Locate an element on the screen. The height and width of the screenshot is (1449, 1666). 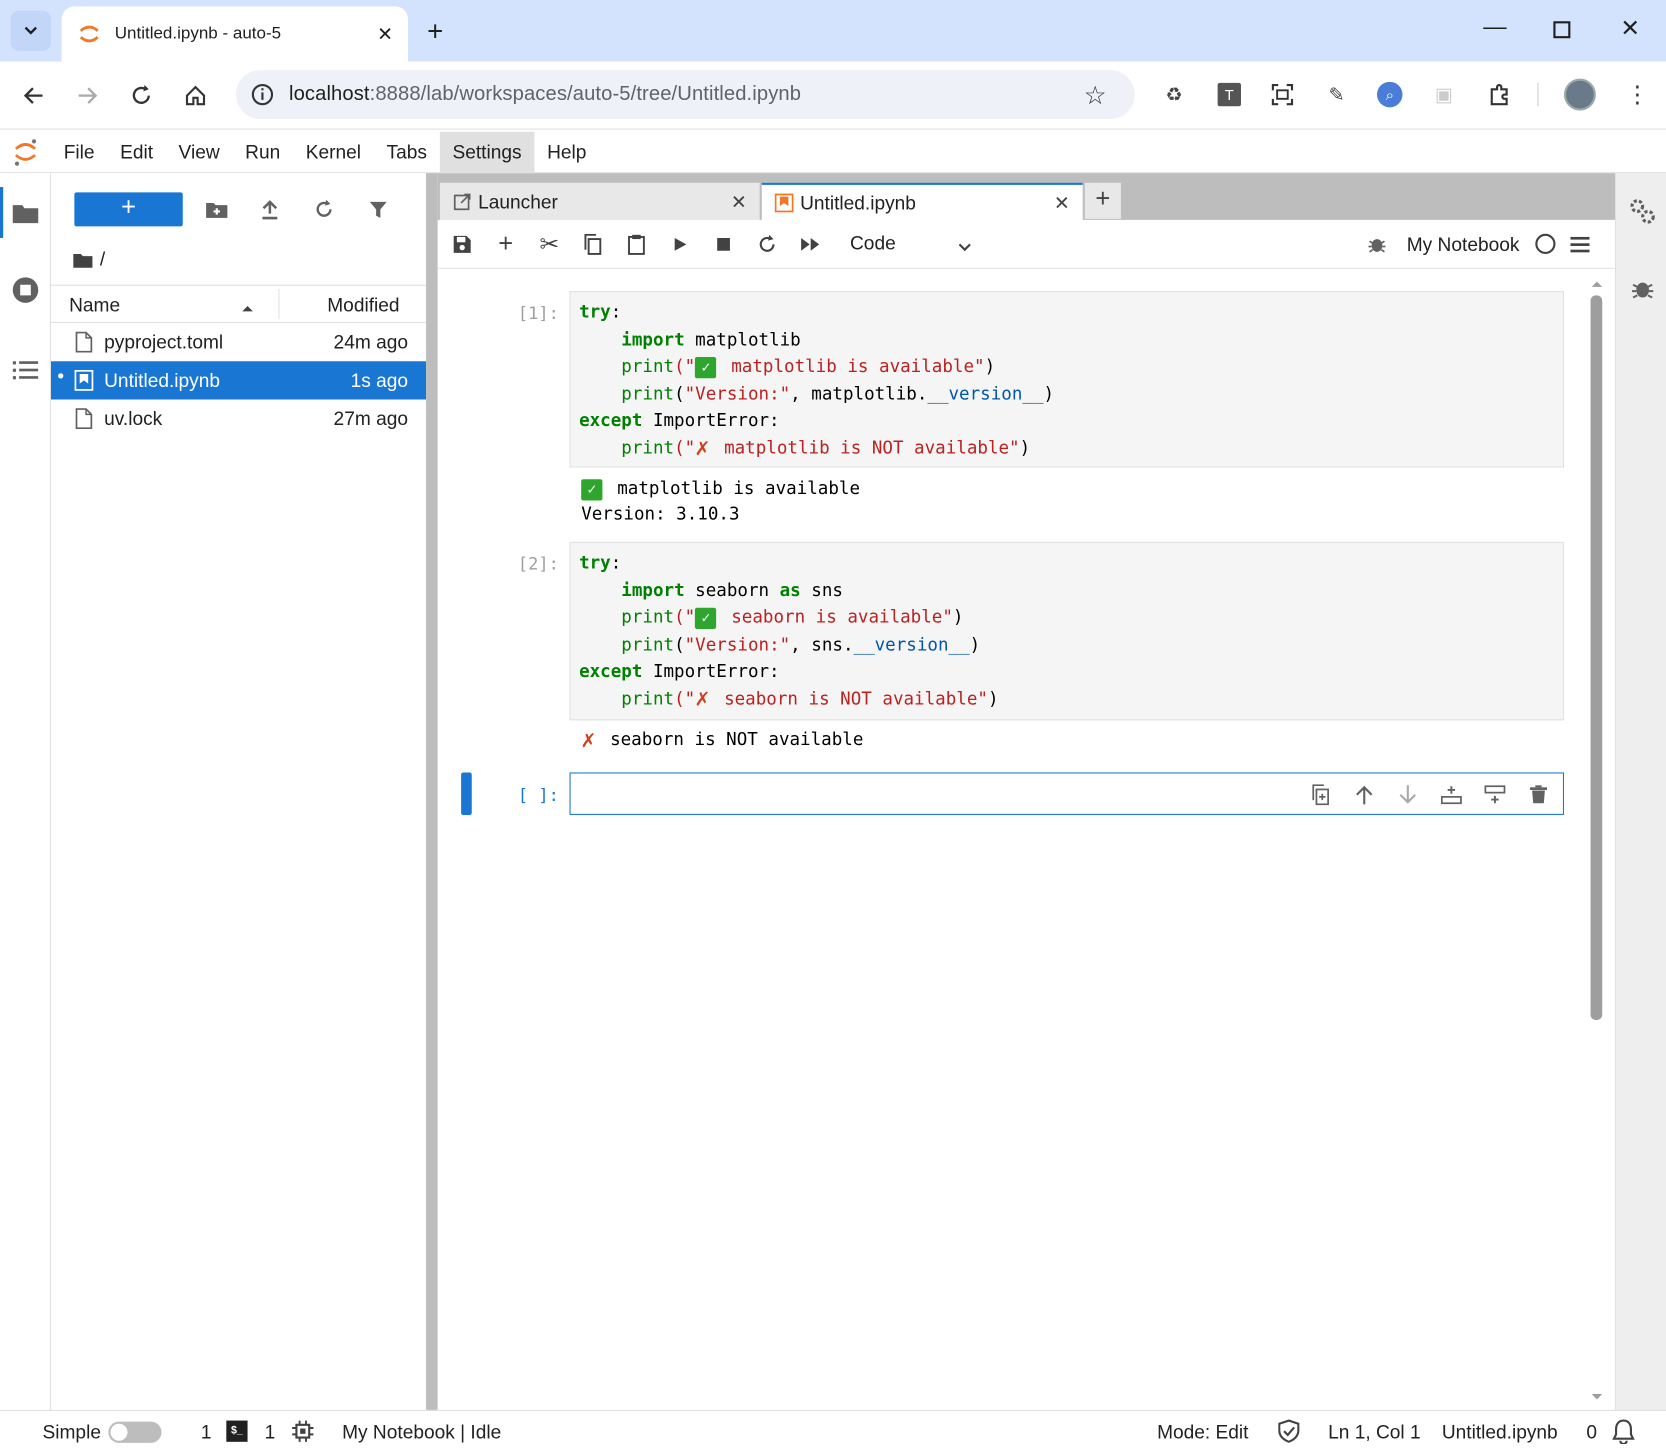
t-extension-icon: T is located at coordinates (1229, 95).